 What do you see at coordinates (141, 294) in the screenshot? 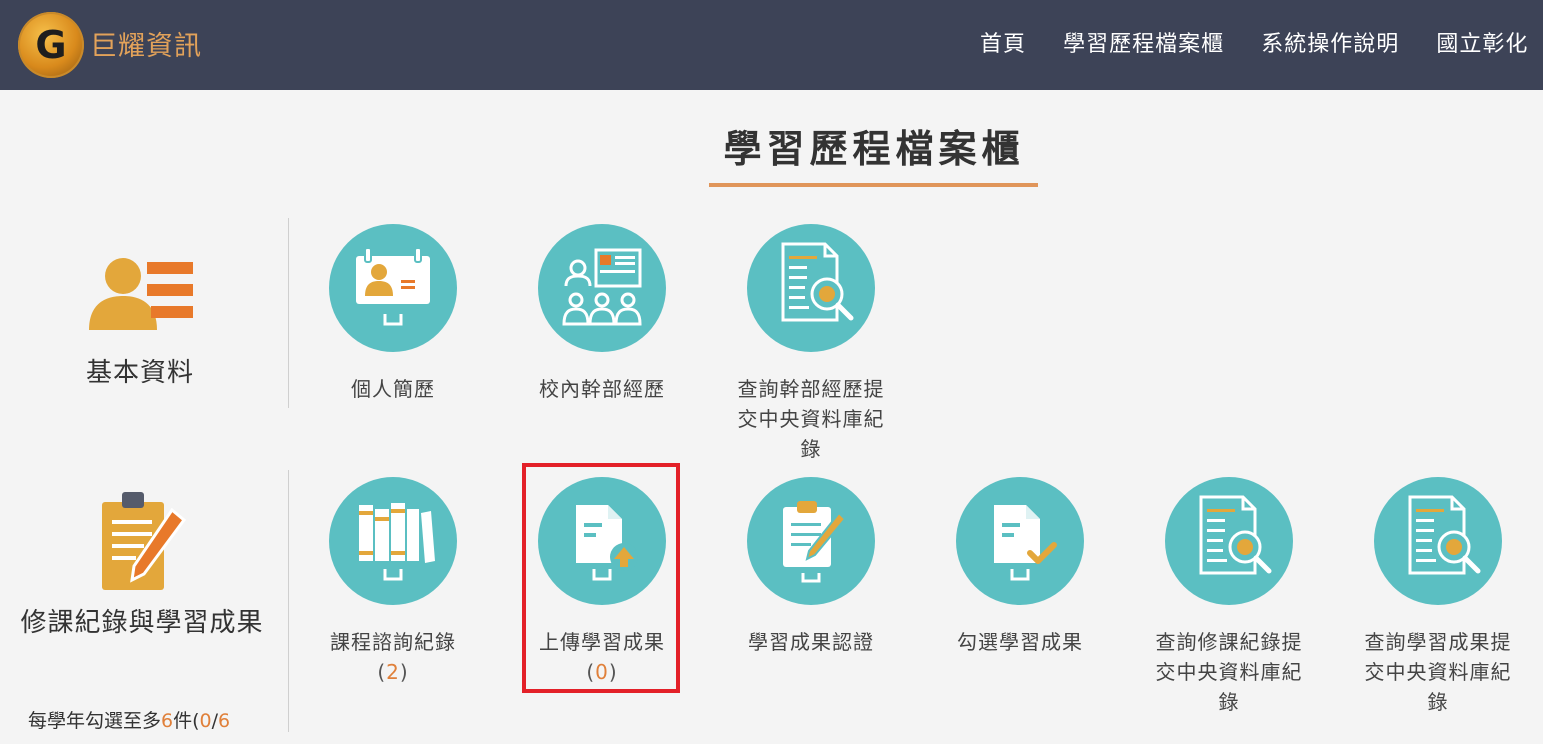
I see `profile-list-icon` at bounding box center [141, 294].